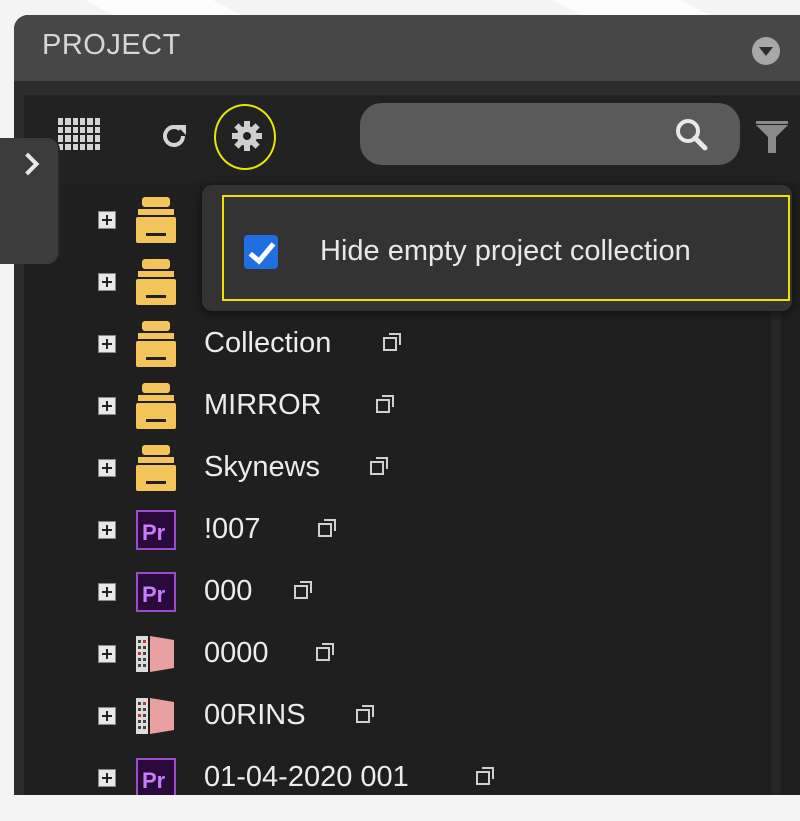 The image size is (800, 821). What do you see at coordinates (412, 139) in the screenshot?
I see `toolbar` at bounding box center [412, 139].